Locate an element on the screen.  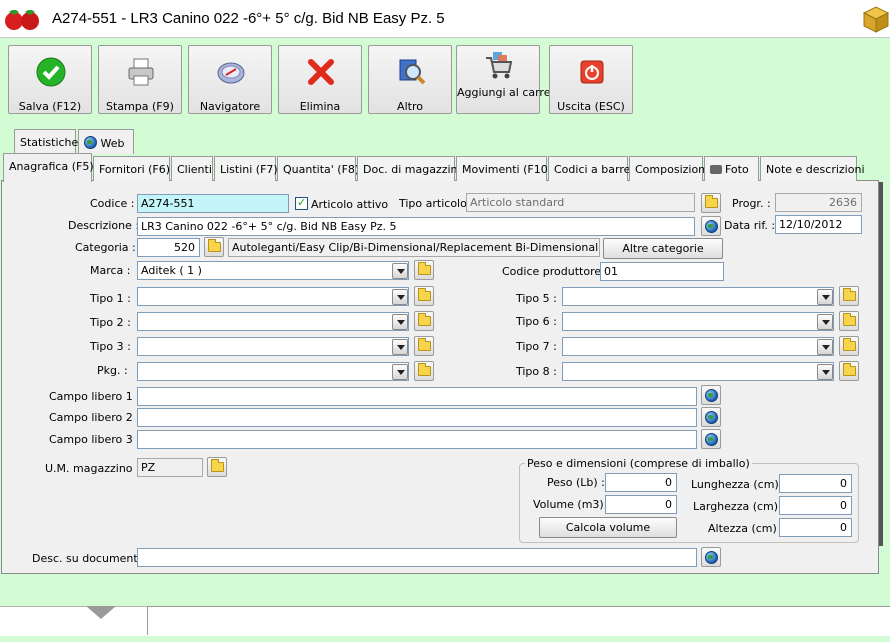
altre-categorie-button: Altre categorie is located at coordinates (663, 248).